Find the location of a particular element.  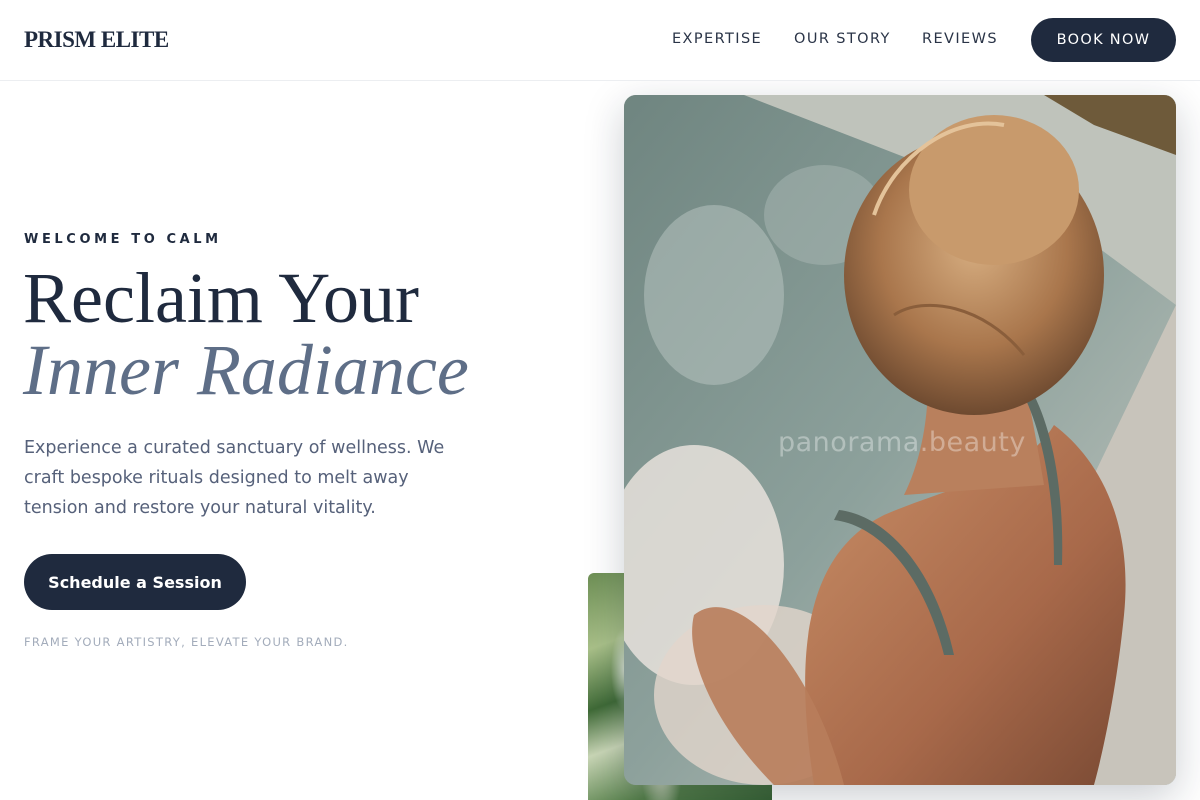

hero-eyebrow: WELCOME TO CALM is located at coordinates (123, 239).